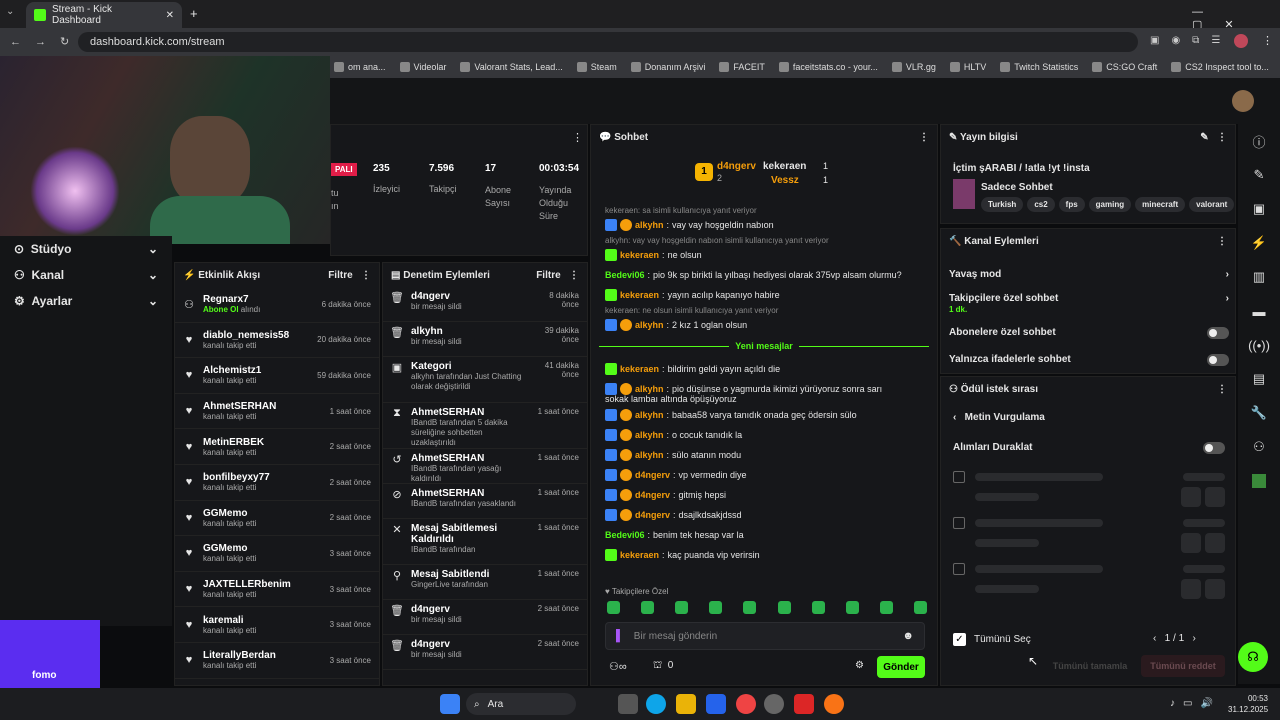  Describe the element at coordinates (774, 704) in the screenshot. I see `steam-icon` at that location.